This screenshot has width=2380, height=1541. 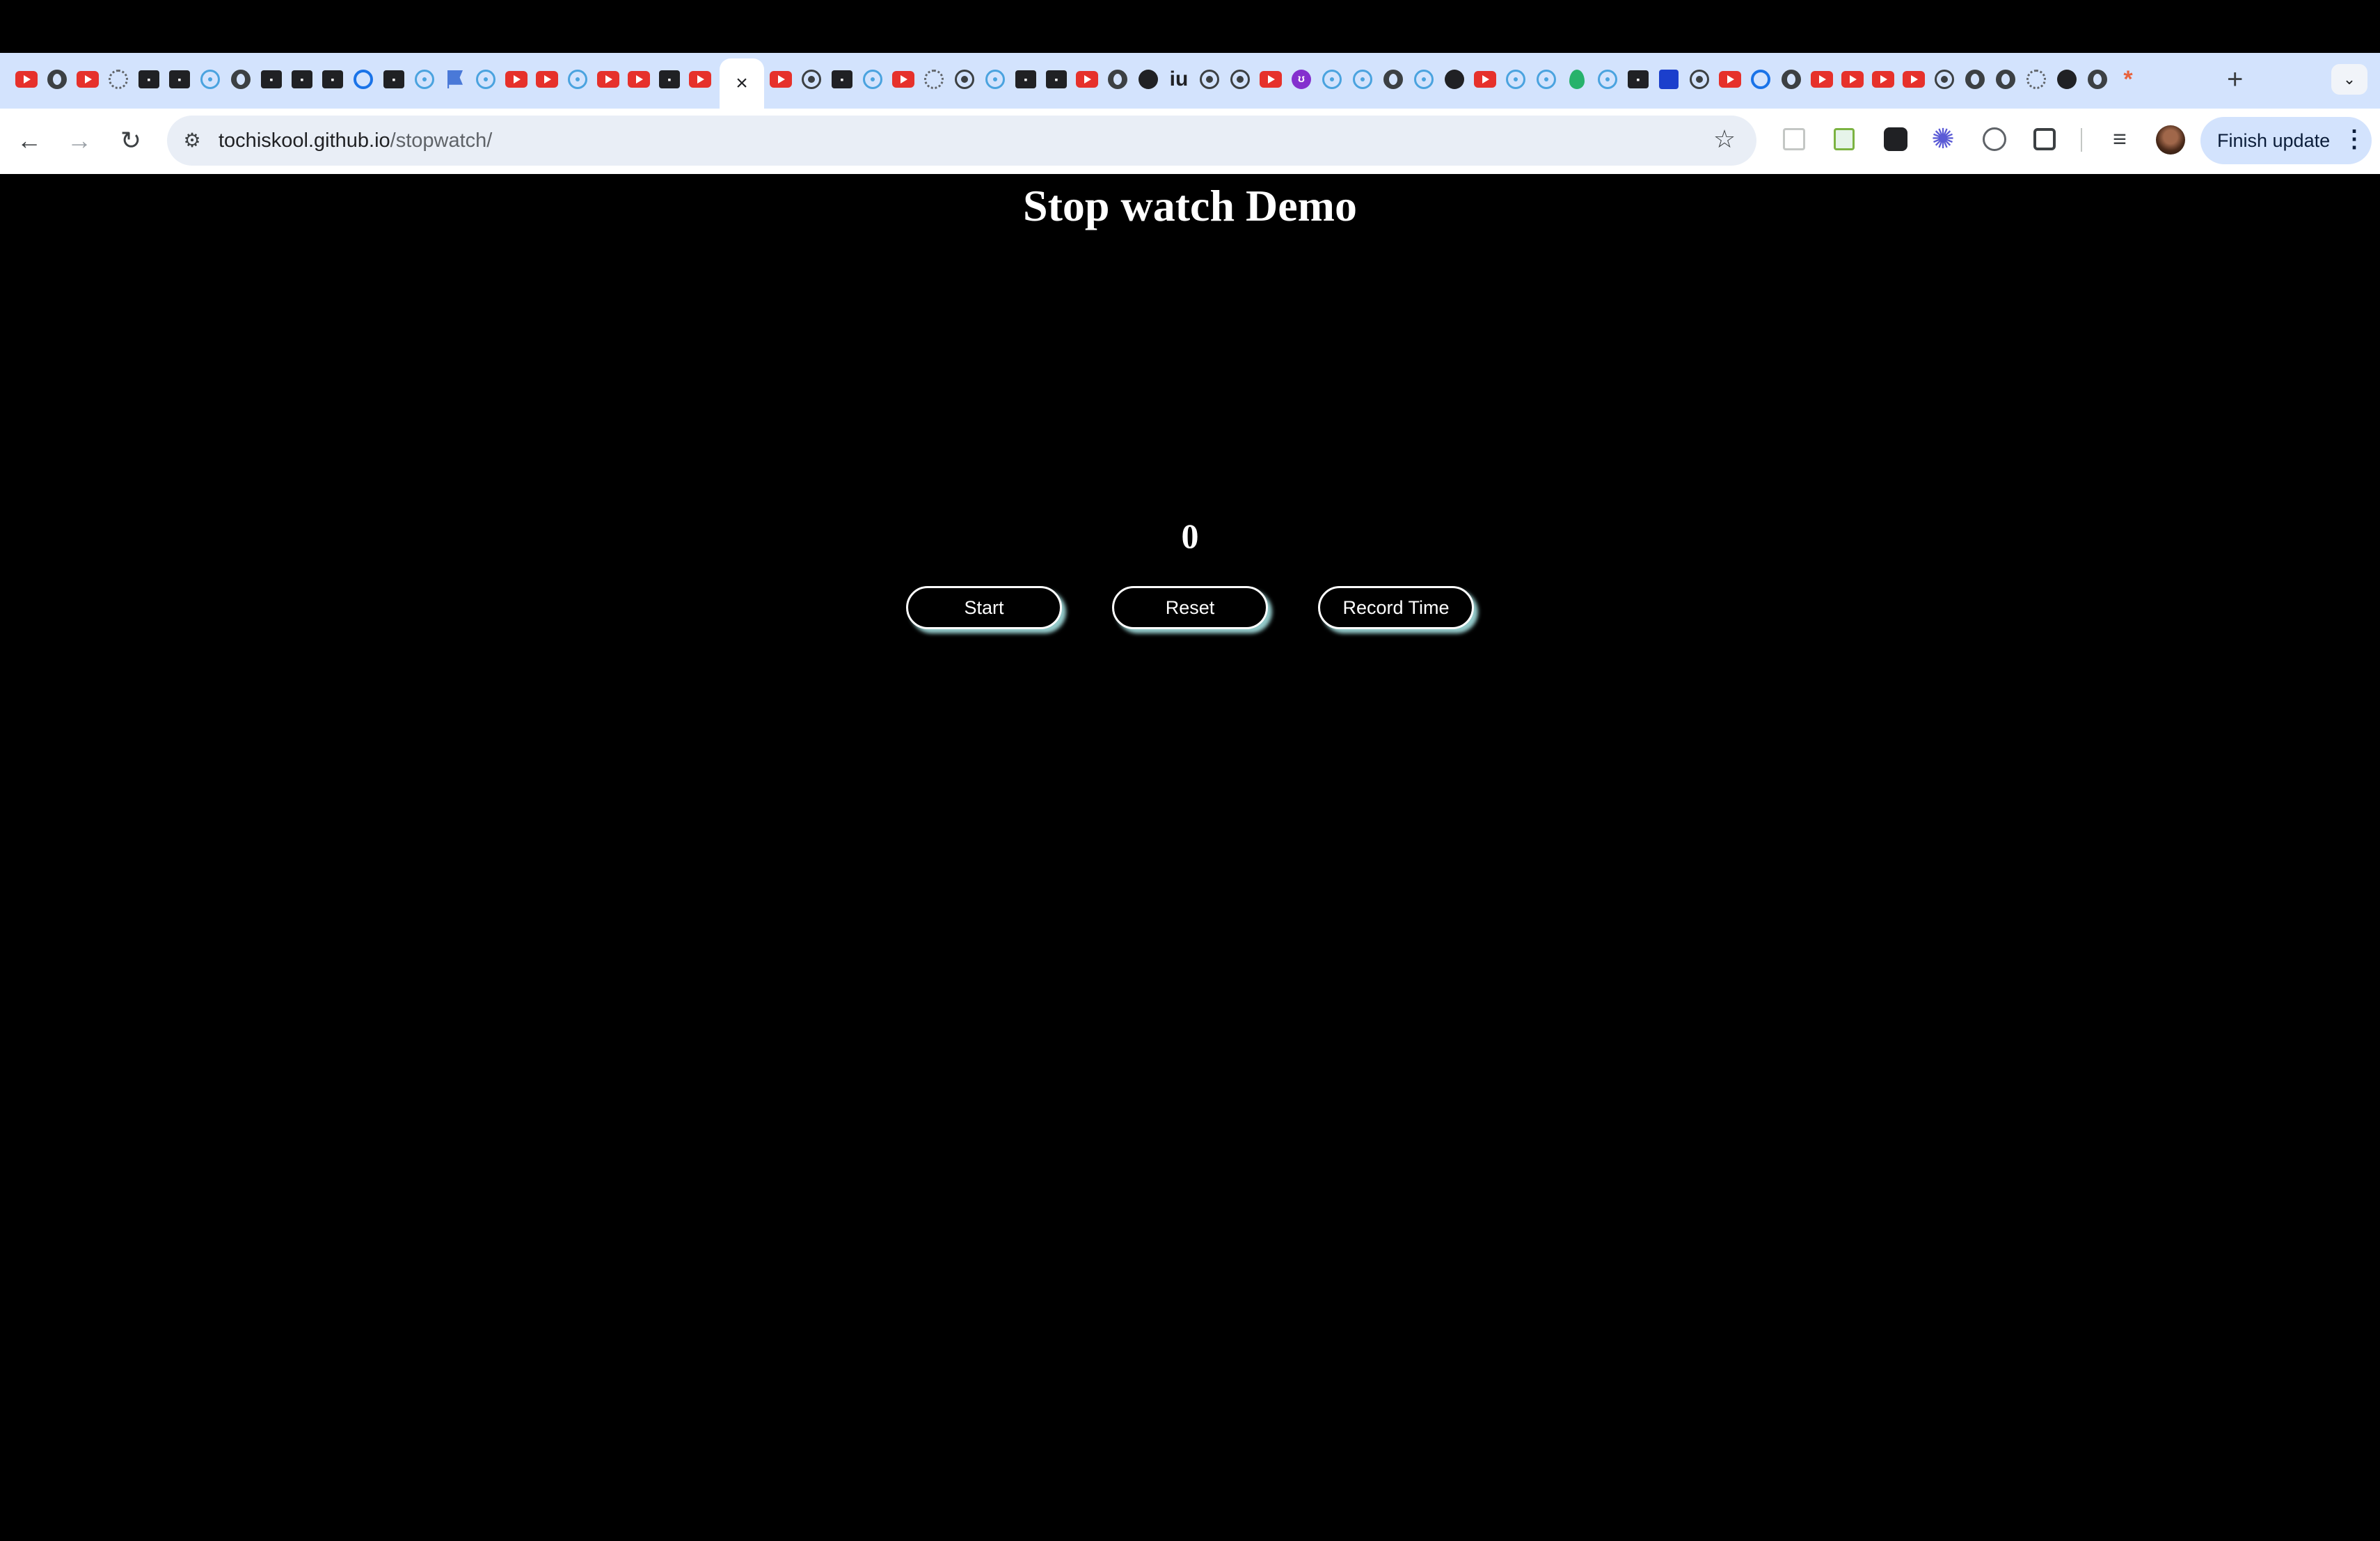 I want to click on chevron-down-icon: ⌄, so click(x=2349, y=79).